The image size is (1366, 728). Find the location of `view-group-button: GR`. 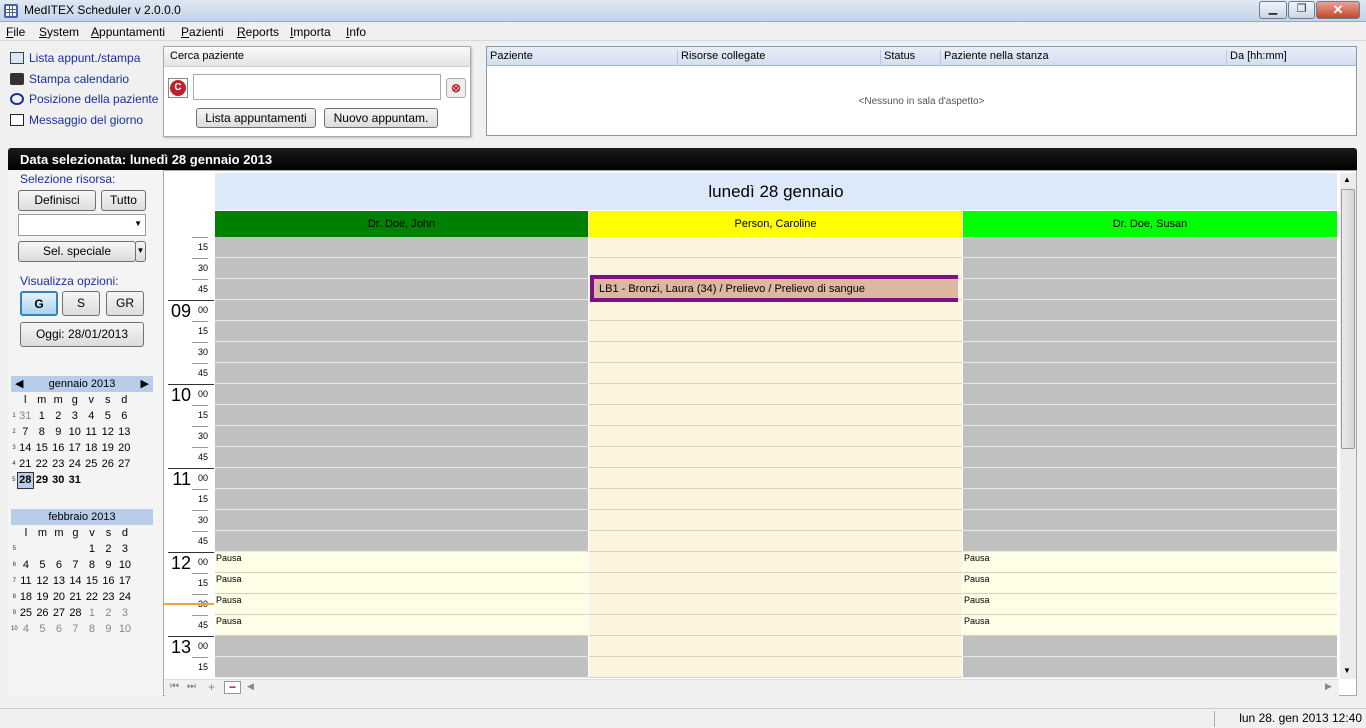

view-group-button: GR is located at coordinates (125, 303).